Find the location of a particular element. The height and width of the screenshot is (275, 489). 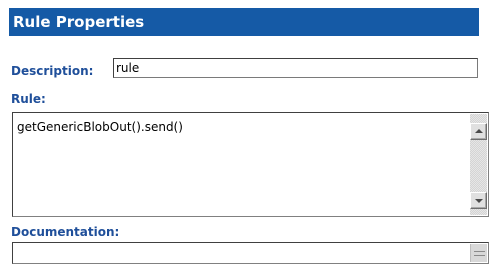

scroll-up-arrow-icon is located at coordinates (479, 131).